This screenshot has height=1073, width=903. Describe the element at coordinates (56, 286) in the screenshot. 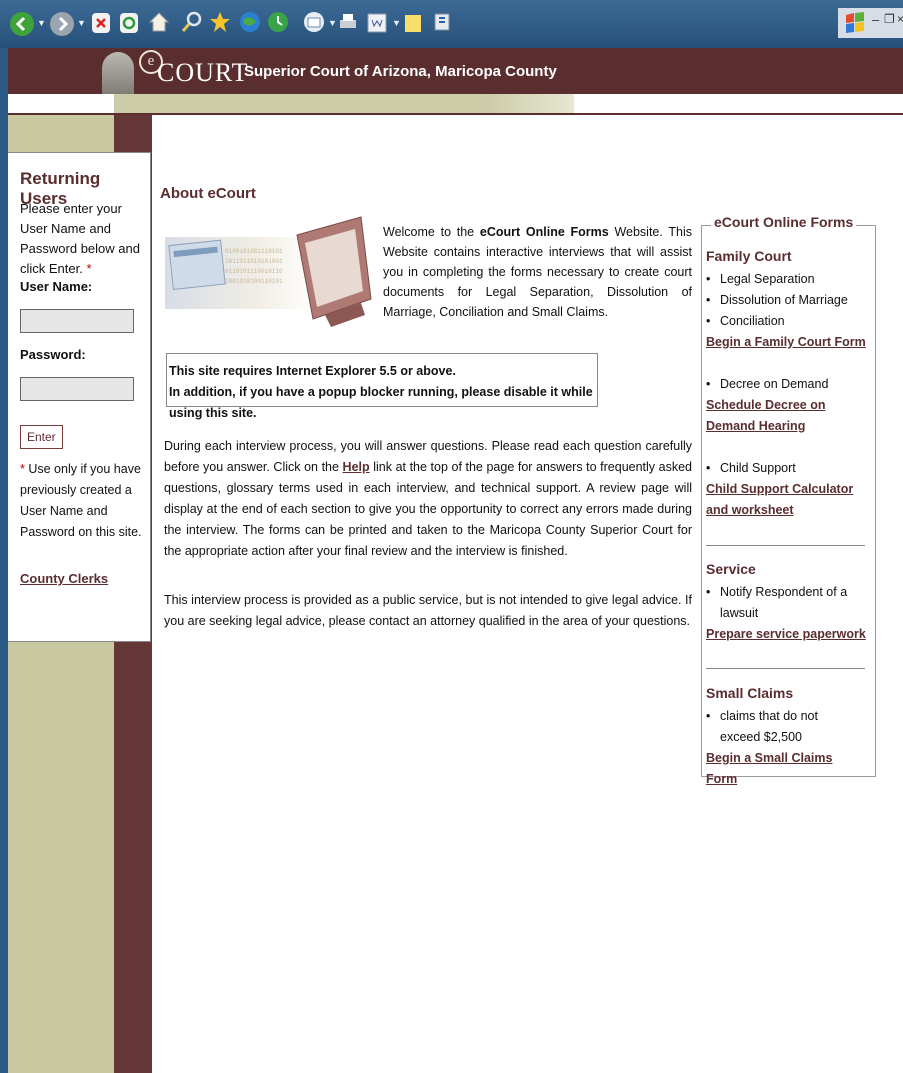

I see `username-label: User Name:` at that location.